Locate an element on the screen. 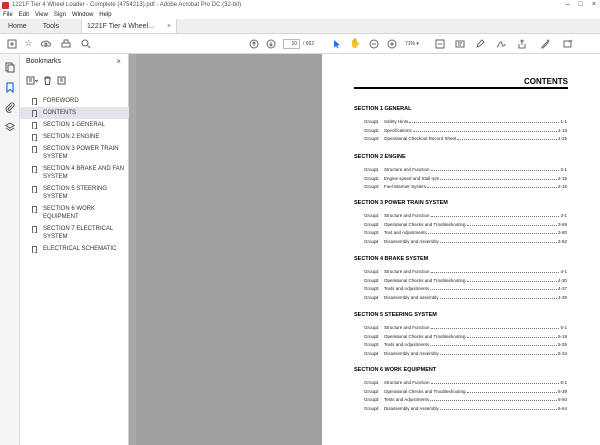  highlight-icon is located at coordinates (459, 43).